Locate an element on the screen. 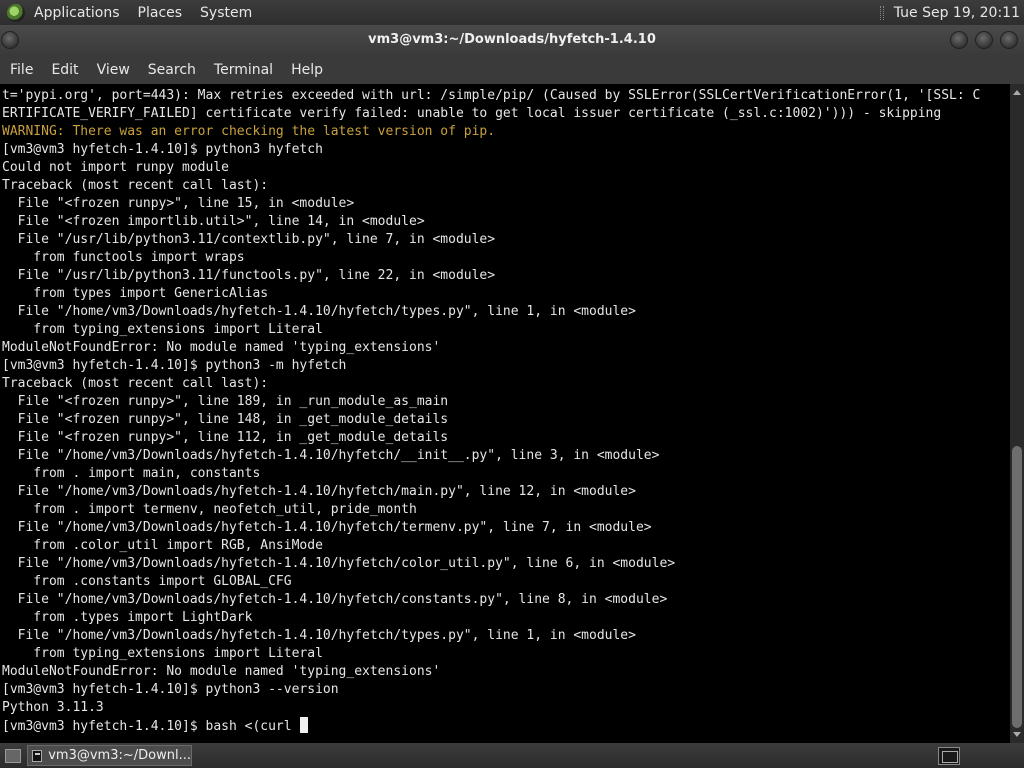 The width and height of the screenshot is (1024, 768). terminal-line: from .constants import GLOBAL_CFG is located at coordinates (147, 581).